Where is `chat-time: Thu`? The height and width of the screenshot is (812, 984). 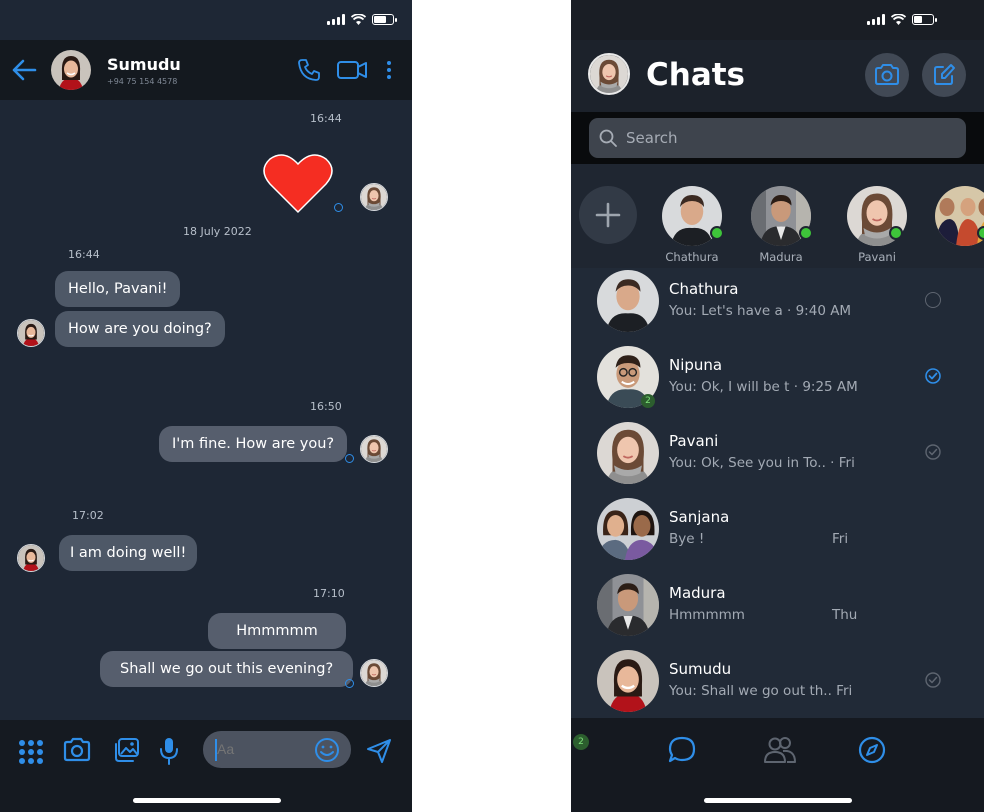 chat-time: Thu is located at coordinates (845, 615).